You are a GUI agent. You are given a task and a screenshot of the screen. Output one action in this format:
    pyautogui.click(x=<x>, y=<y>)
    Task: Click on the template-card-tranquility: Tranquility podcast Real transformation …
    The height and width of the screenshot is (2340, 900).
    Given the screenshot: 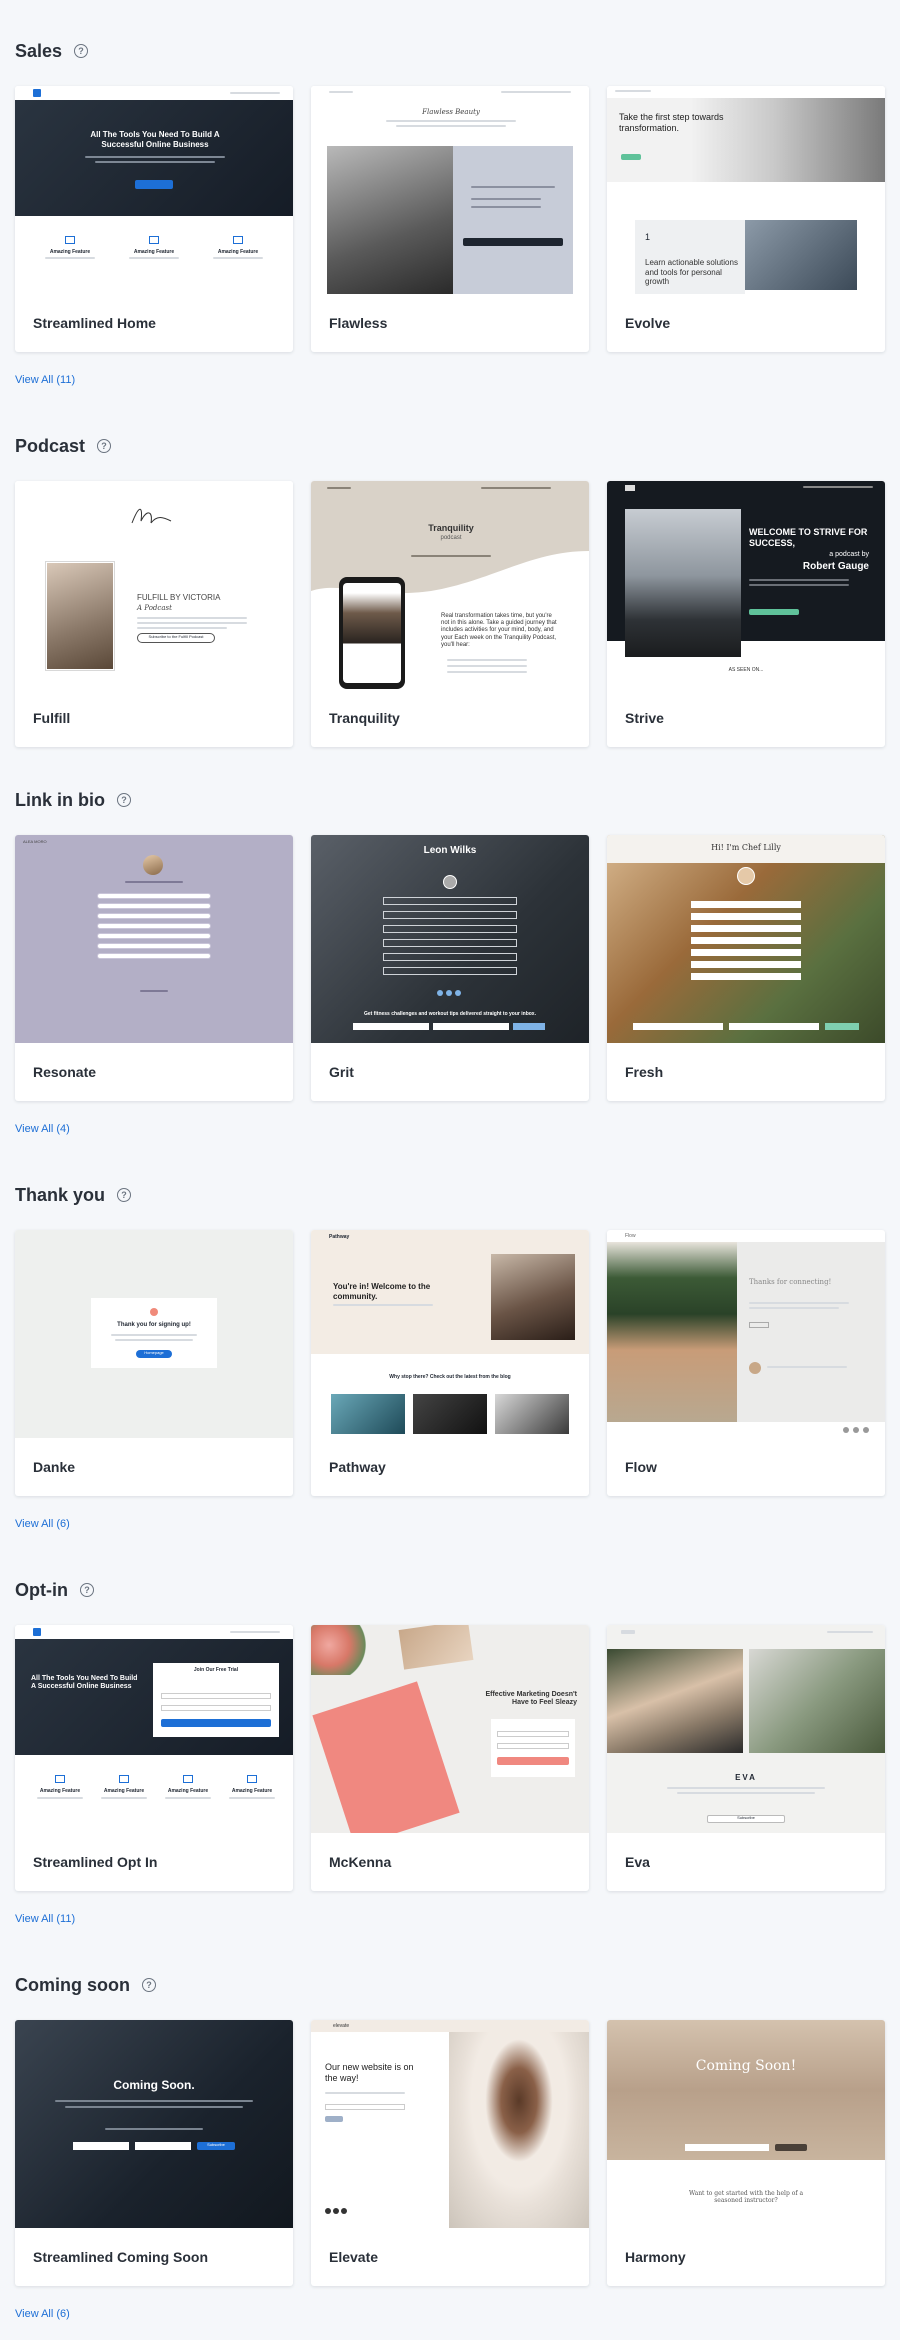 What is the action you would take?
    pyautogui.click(x=450, y=614)
    